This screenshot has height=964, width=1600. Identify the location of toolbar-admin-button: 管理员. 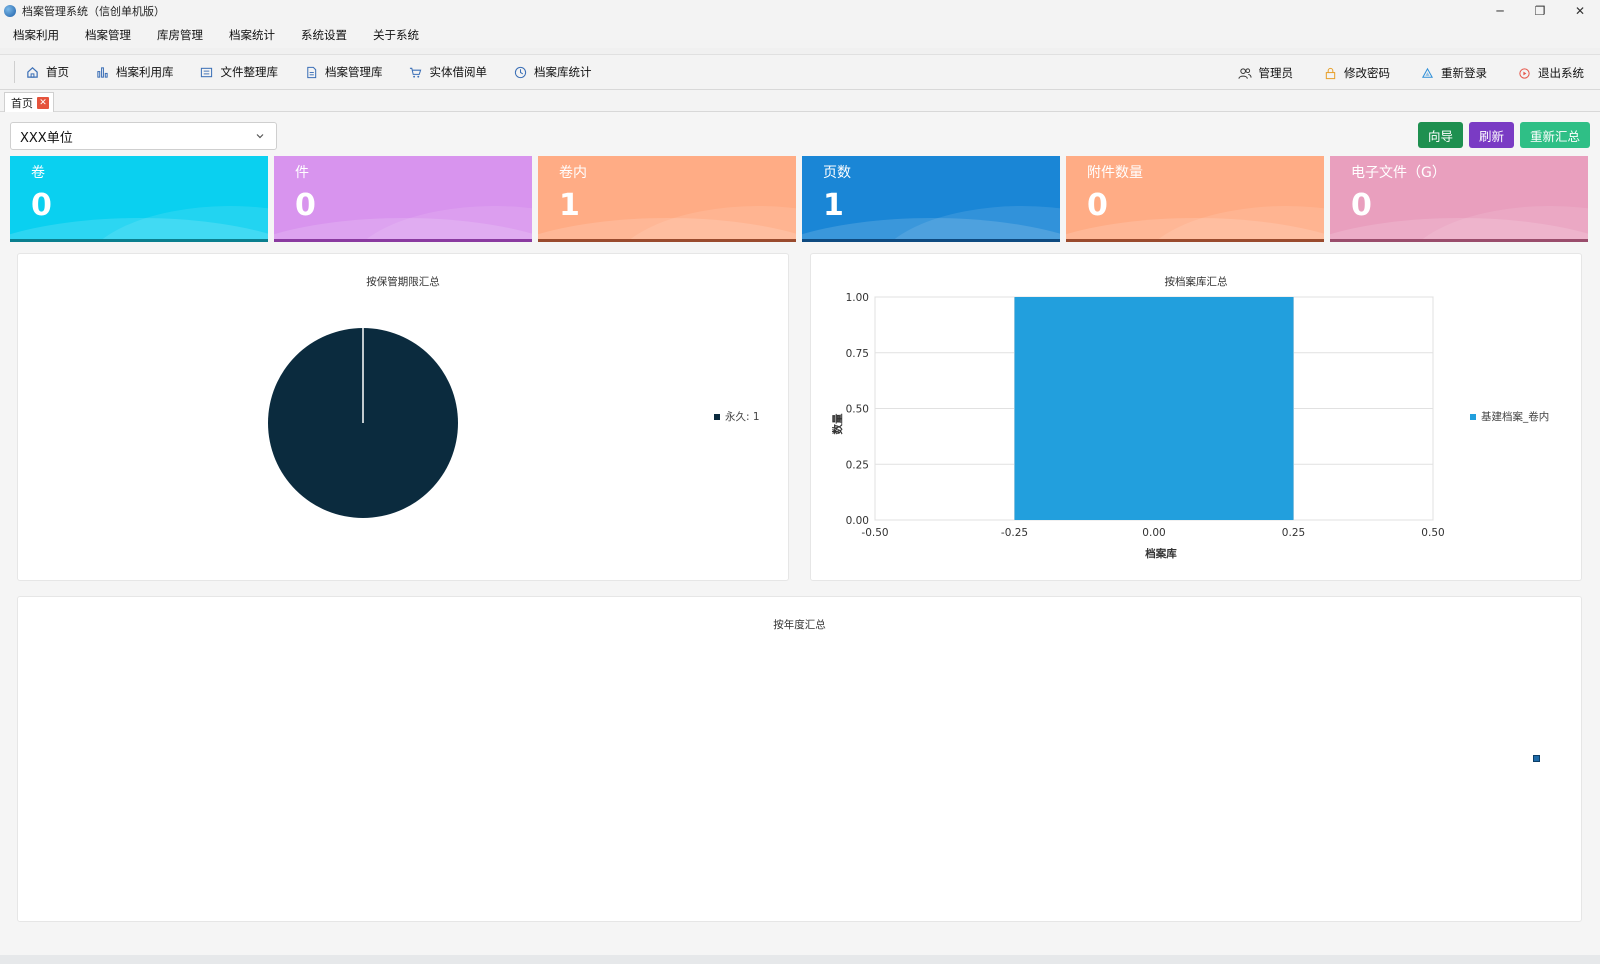
(1265, 73).